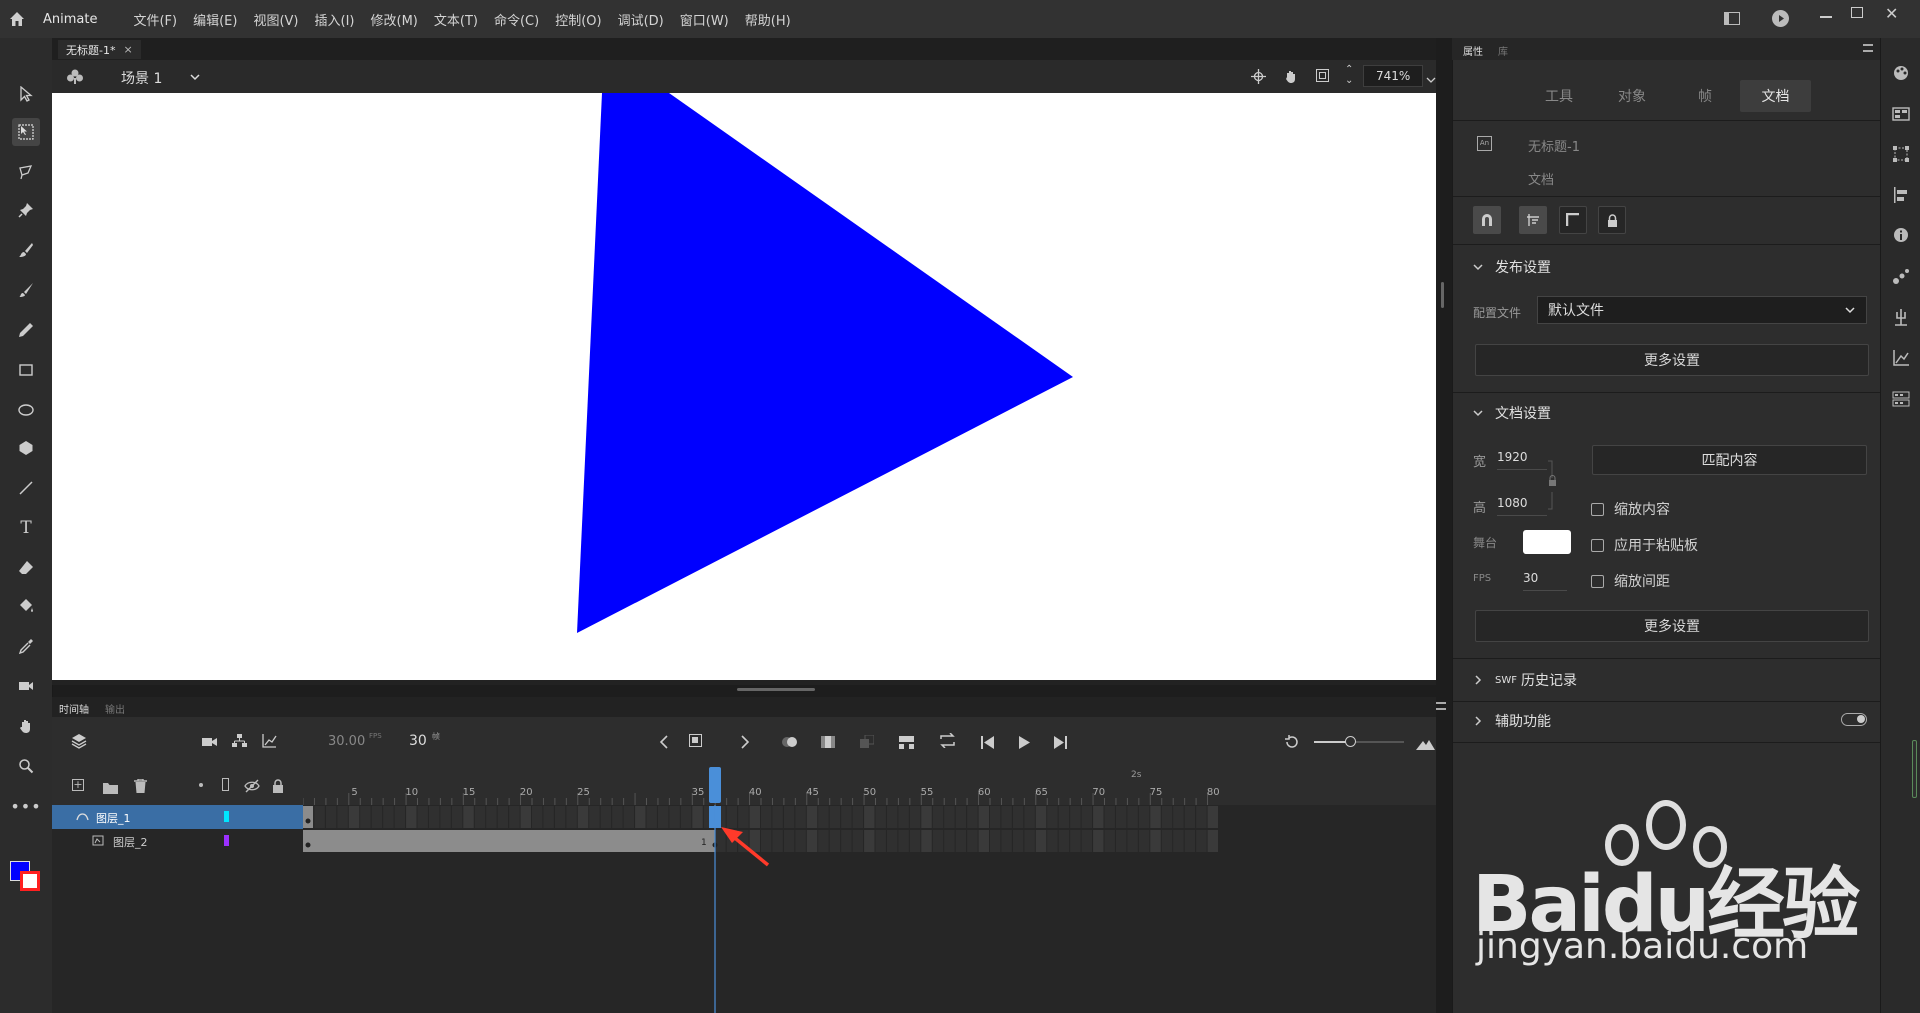  I want to click on menu-help: 帮助(H), so click(768, 19).